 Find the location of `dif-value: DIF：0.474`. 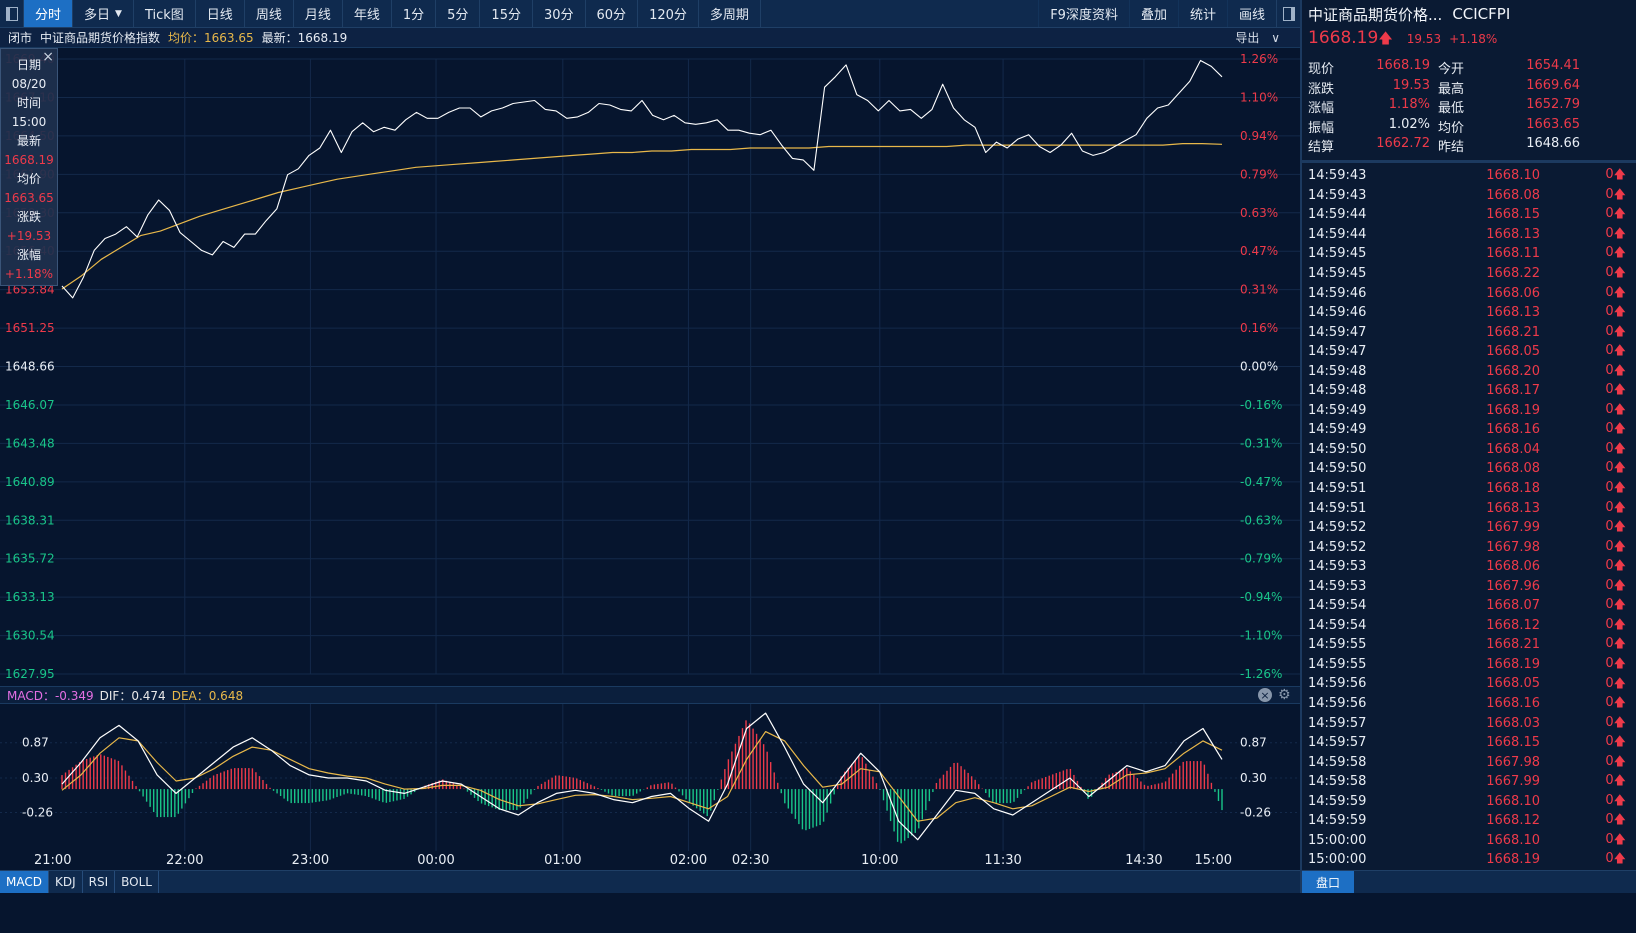

dif-value: DIF：0.474 is located at coordinates (132, 695).